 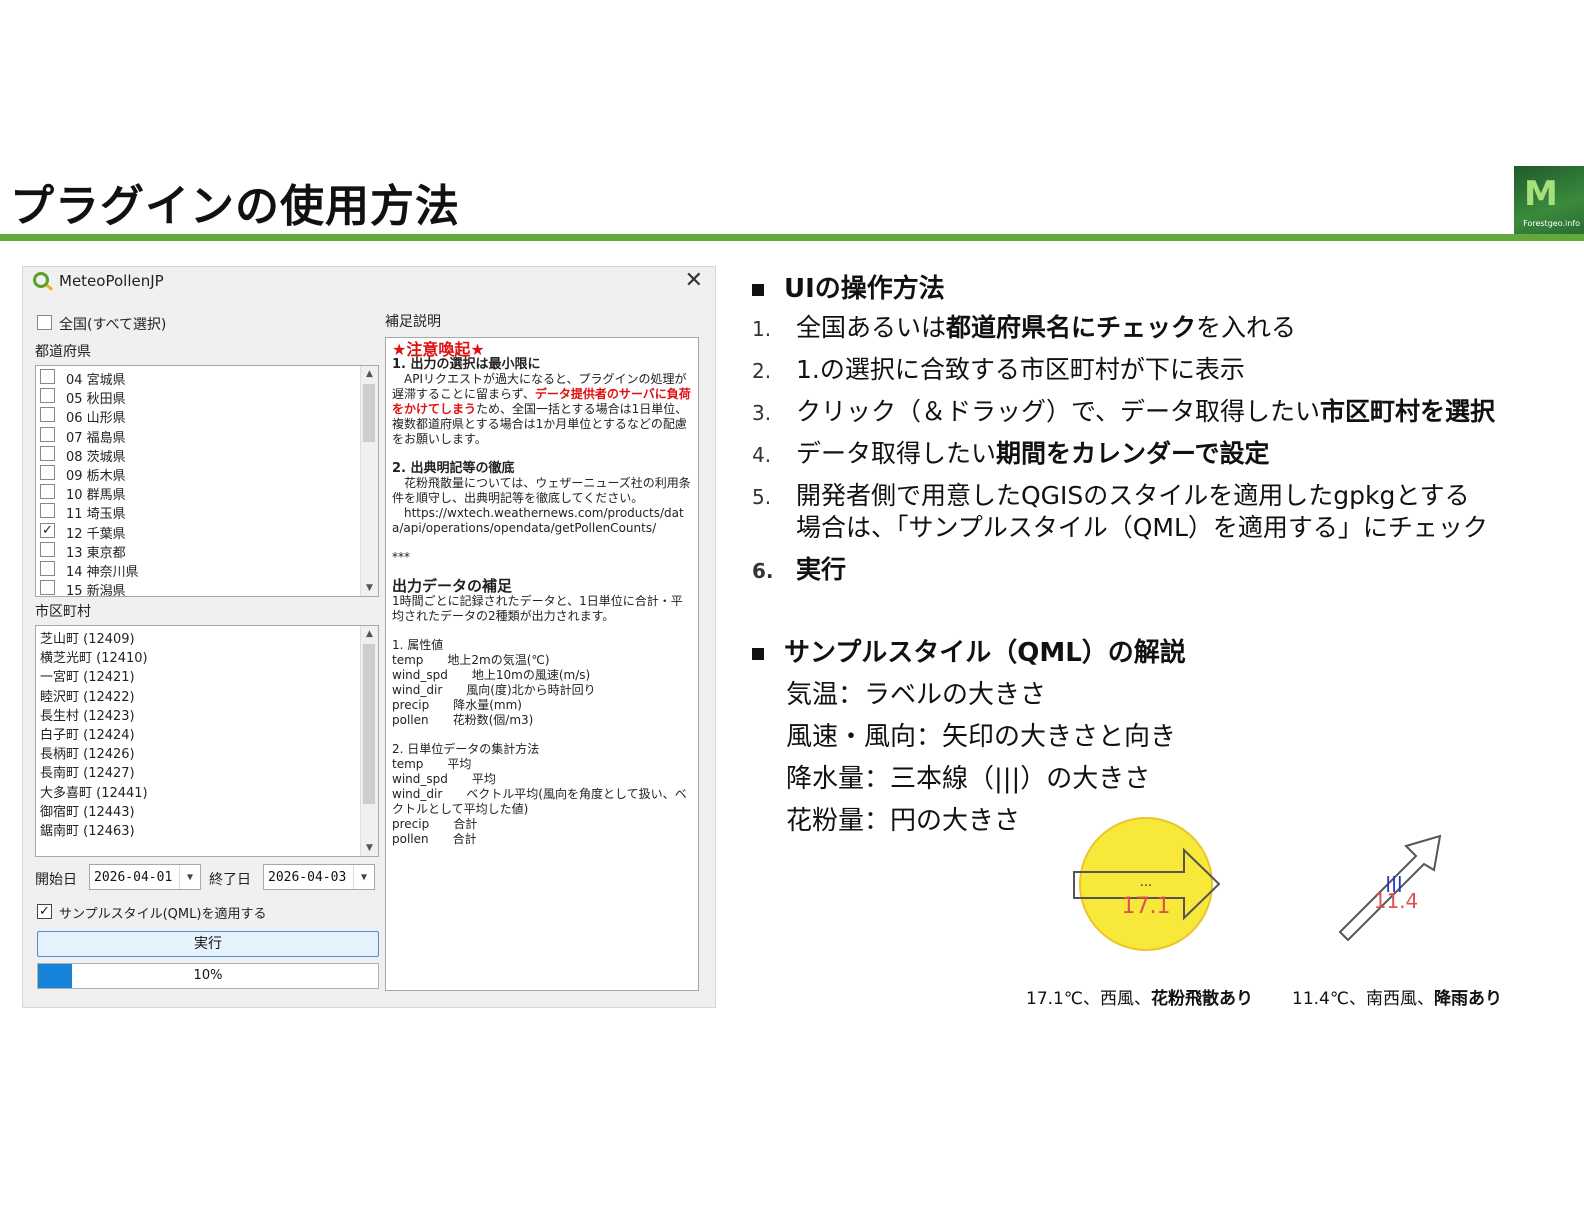 What do you see at coordinates (413, 322) in the screenshot?
I see `notes-label: 補足説明` at bounding box center [413, 322].